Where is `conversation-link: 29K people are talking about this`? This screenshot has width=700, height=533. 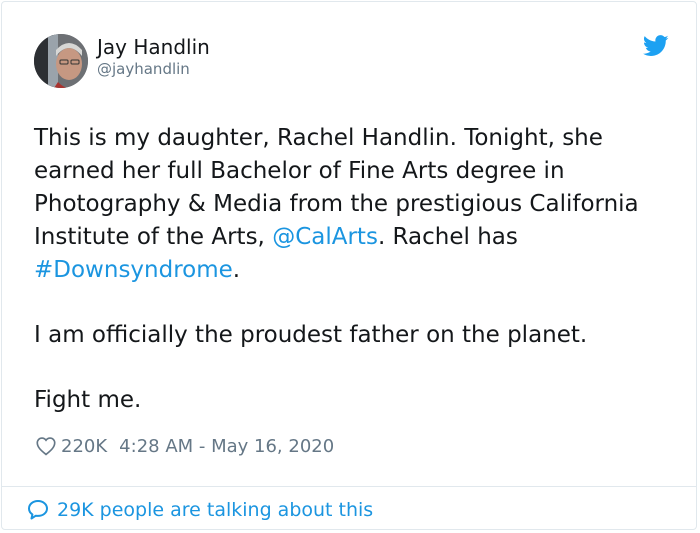
conversation-link: 29K people are talking about this is located at coordinates (199, 510).